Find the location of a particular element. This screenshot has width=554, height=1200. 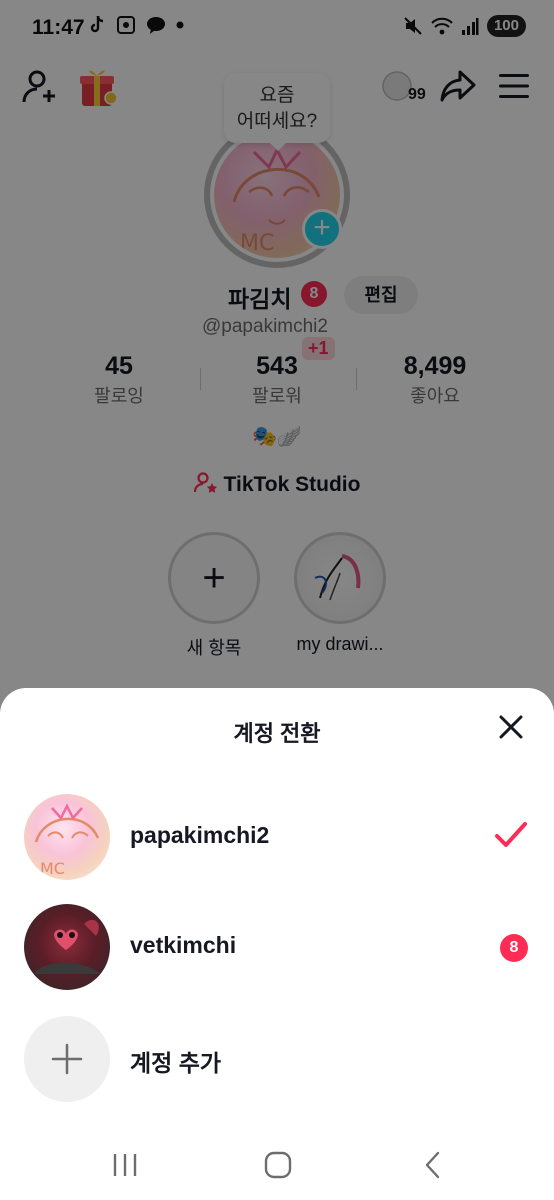

avatar-drawing-icon: MC is located at coordinates (67, 840).